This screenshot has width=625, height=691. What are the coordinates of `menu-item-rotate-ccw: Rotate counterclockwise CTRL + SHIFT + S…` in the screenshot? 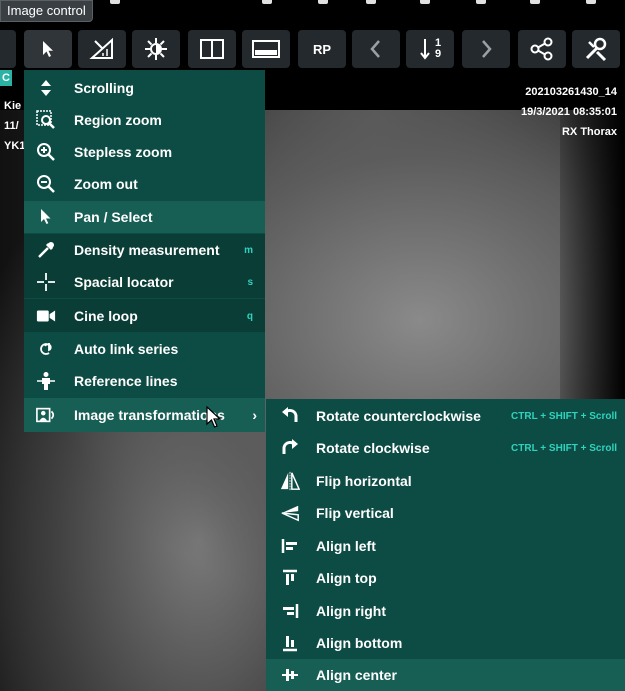 It's located at (445, 416).